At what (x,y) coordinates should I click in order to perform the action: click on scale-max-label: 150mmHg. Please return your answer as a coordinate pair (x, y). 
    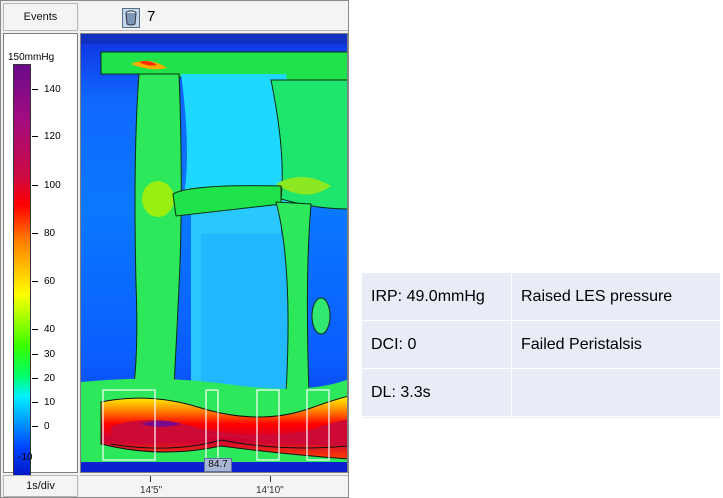
    Looking at the image, I should click on (31, 57).